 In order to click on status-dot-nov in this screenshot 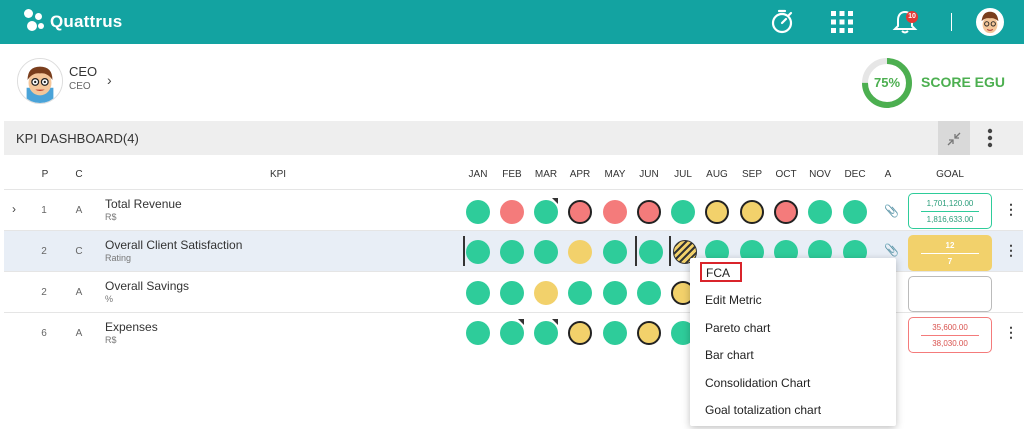, I will do `click(820, 212)`.